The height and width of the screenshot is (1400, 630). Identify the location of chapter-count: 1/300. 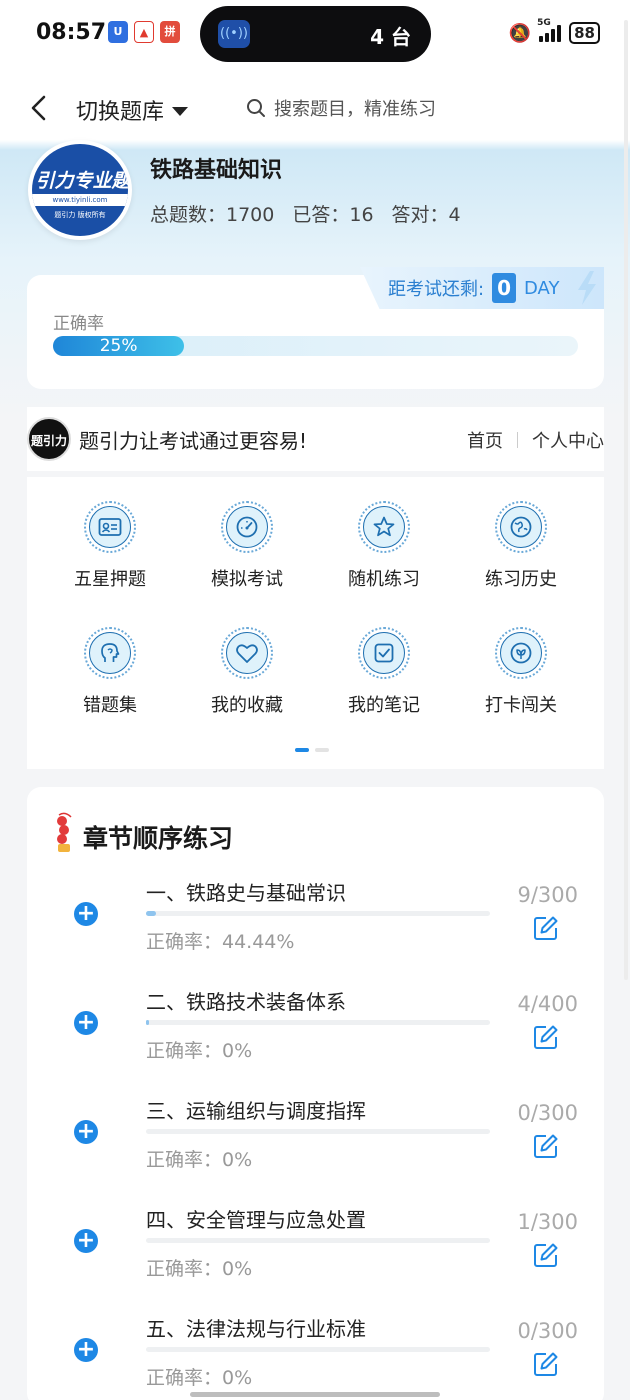
(547, 1222).